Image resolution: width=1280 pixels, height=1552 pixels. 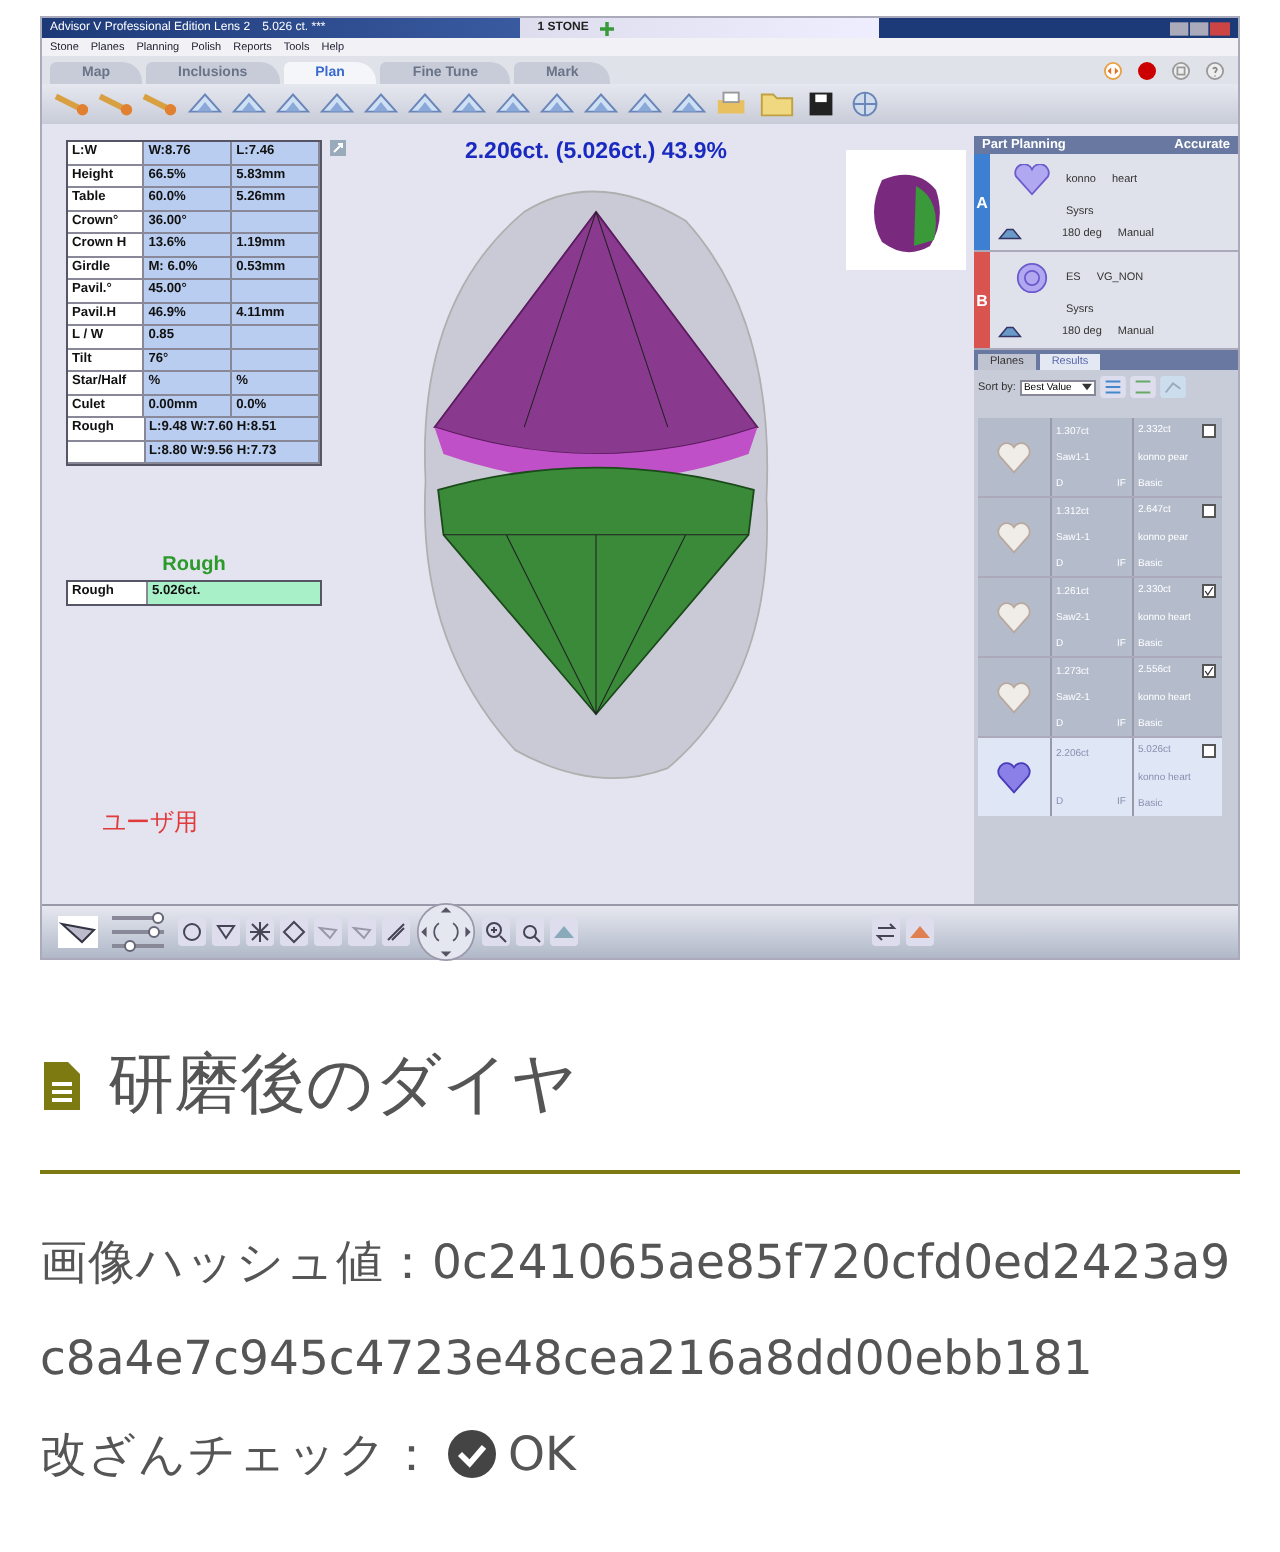 What do you see at coordinates (1112, 387) in the screenshot?
I see `sort-icon` at bounding box center [1112, 387].